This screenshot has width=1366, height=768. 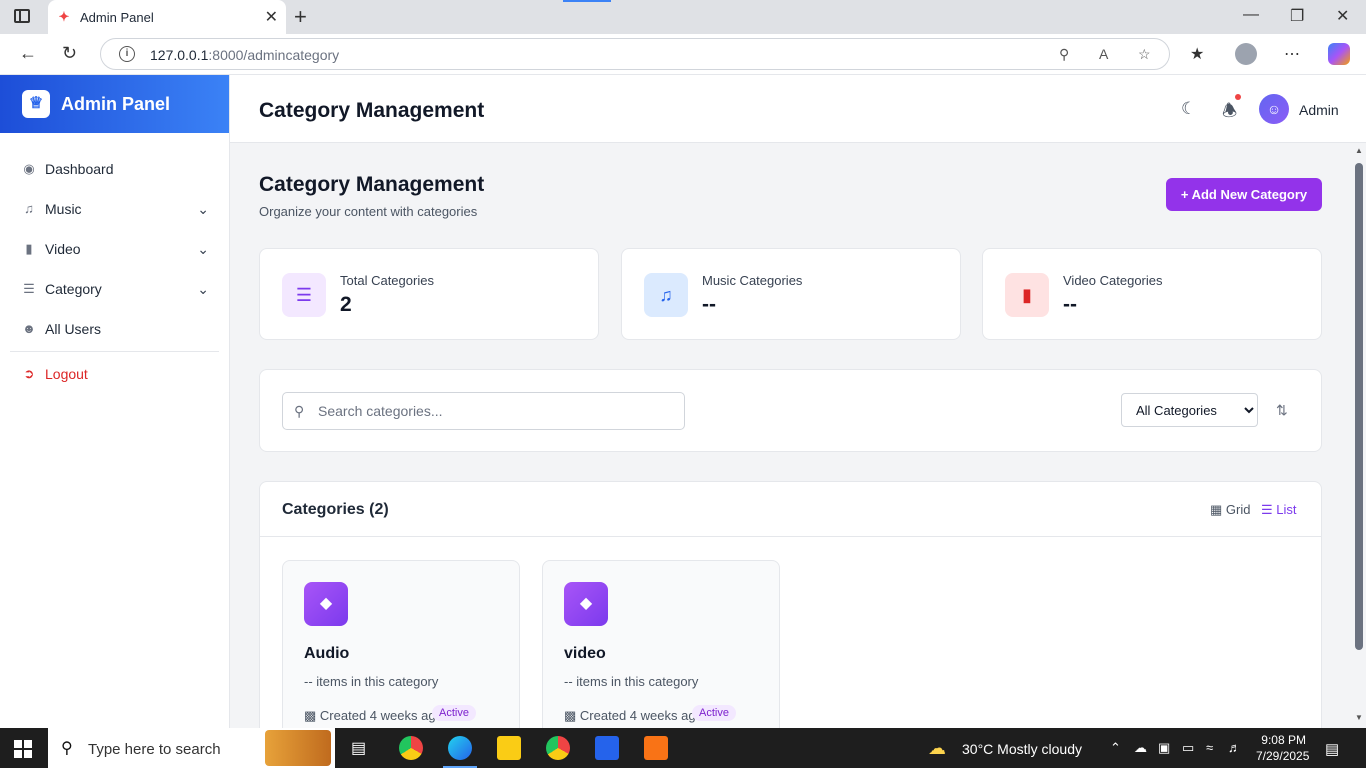 I want to click on scroll-up-icon: ▲, so click(x=1359, y=150).